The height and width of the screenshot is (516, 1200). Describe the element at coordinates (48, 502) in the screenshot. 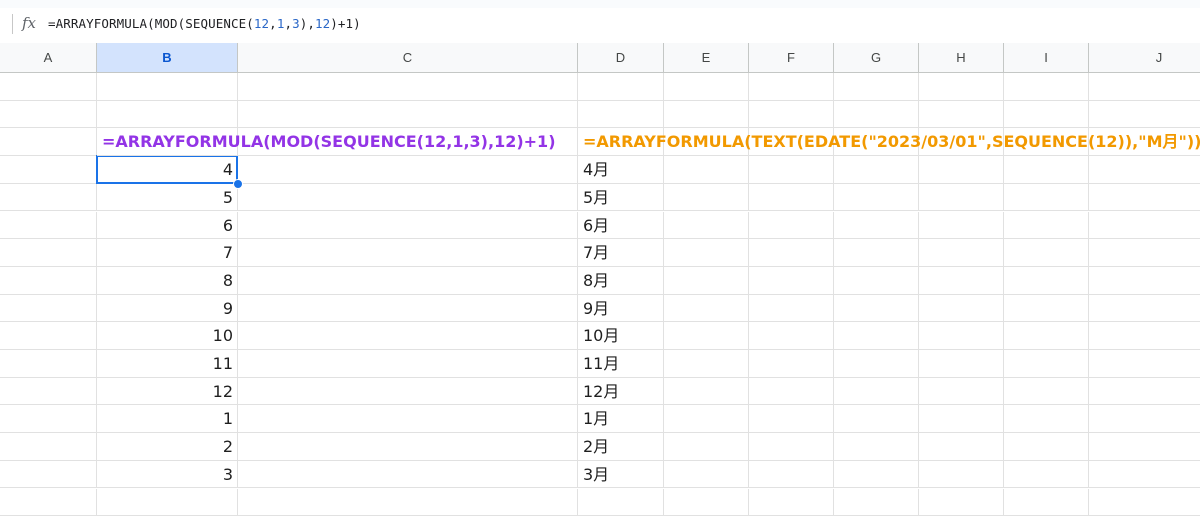

I see `cell-a16` at that location.